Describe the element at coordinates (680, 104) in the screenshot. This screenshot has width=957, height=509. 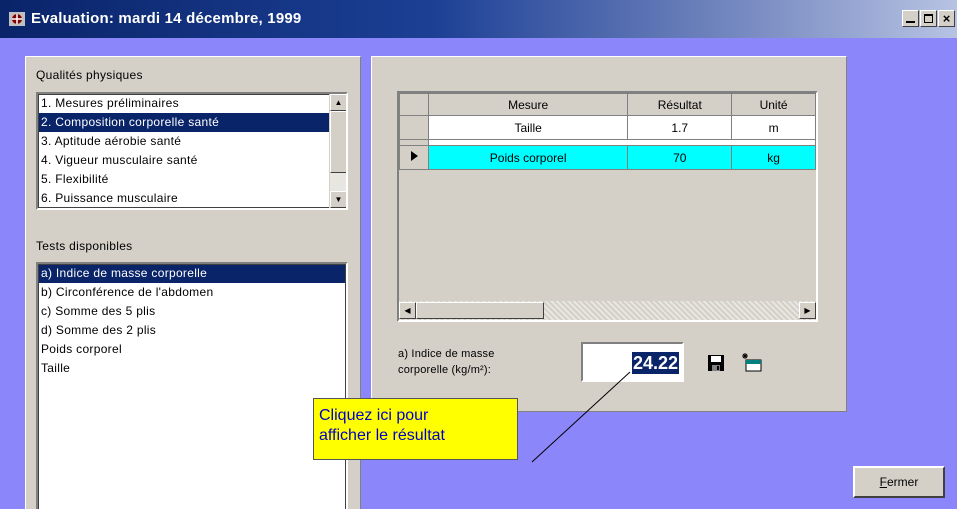
I see `header-resultat: Résultat` at that location.